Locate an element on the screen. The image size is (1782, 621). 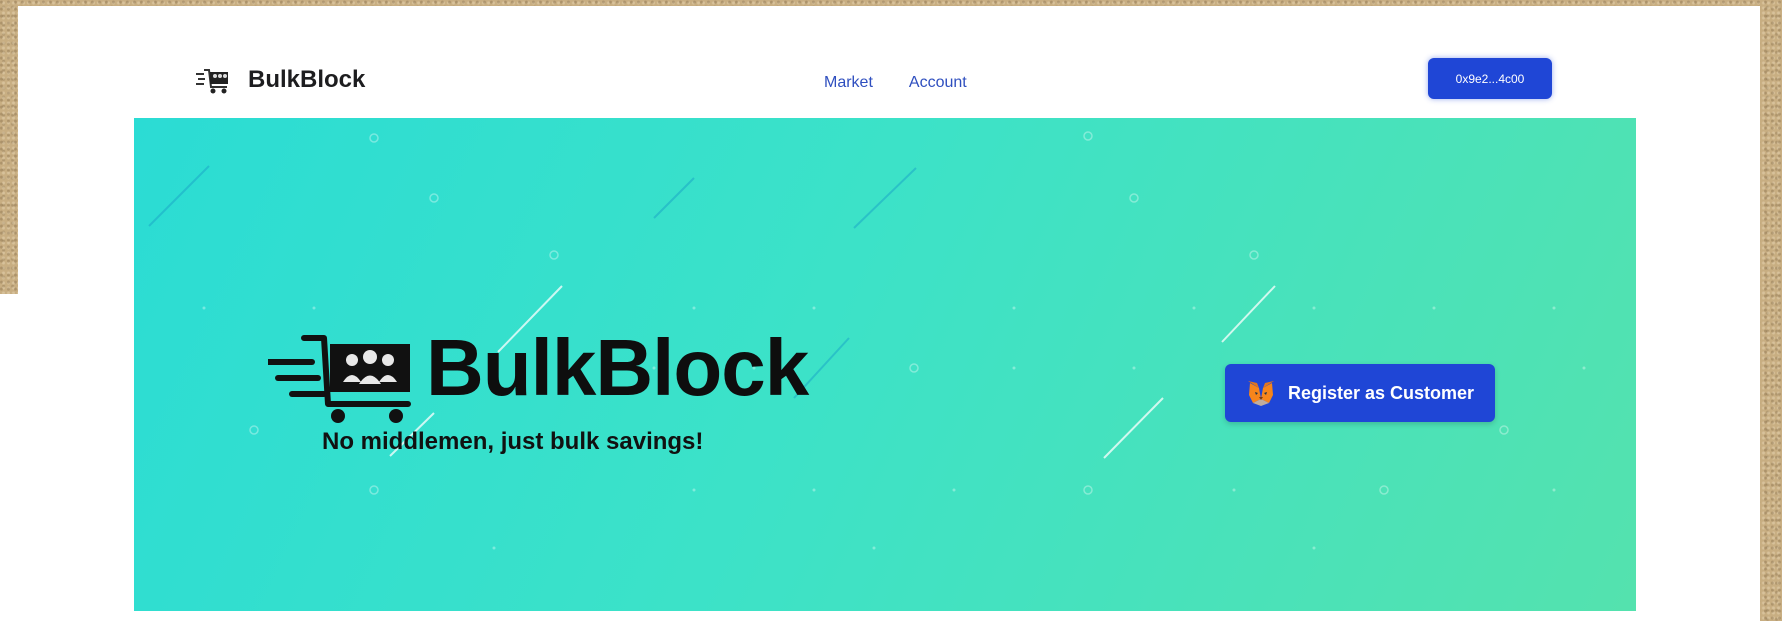
wallet-address-label: 0x9e2...4c00 is located at coordinates (1490, 78).